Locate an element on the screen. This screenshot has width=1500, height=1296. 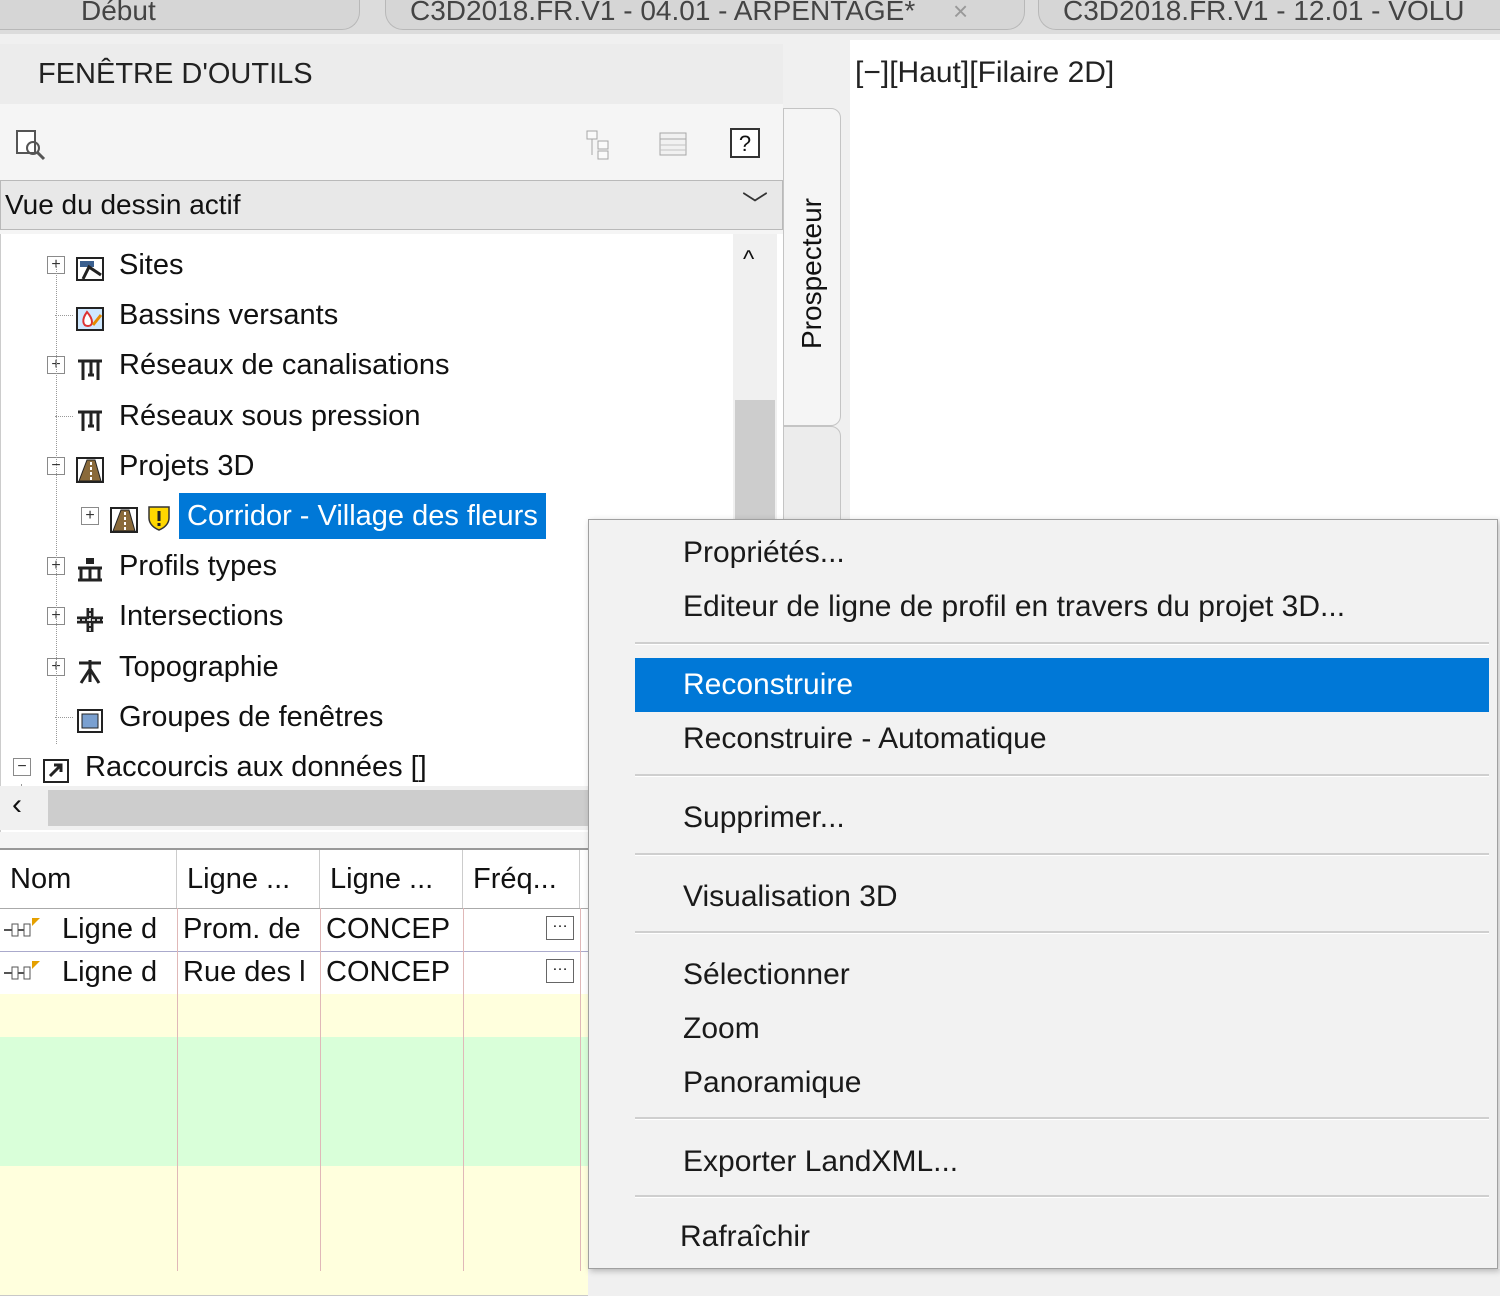
tab-arpentage: C3D2018.FR.V1 - 04.01 - ARPENTAGE* × is located at coordinates (705, 15).